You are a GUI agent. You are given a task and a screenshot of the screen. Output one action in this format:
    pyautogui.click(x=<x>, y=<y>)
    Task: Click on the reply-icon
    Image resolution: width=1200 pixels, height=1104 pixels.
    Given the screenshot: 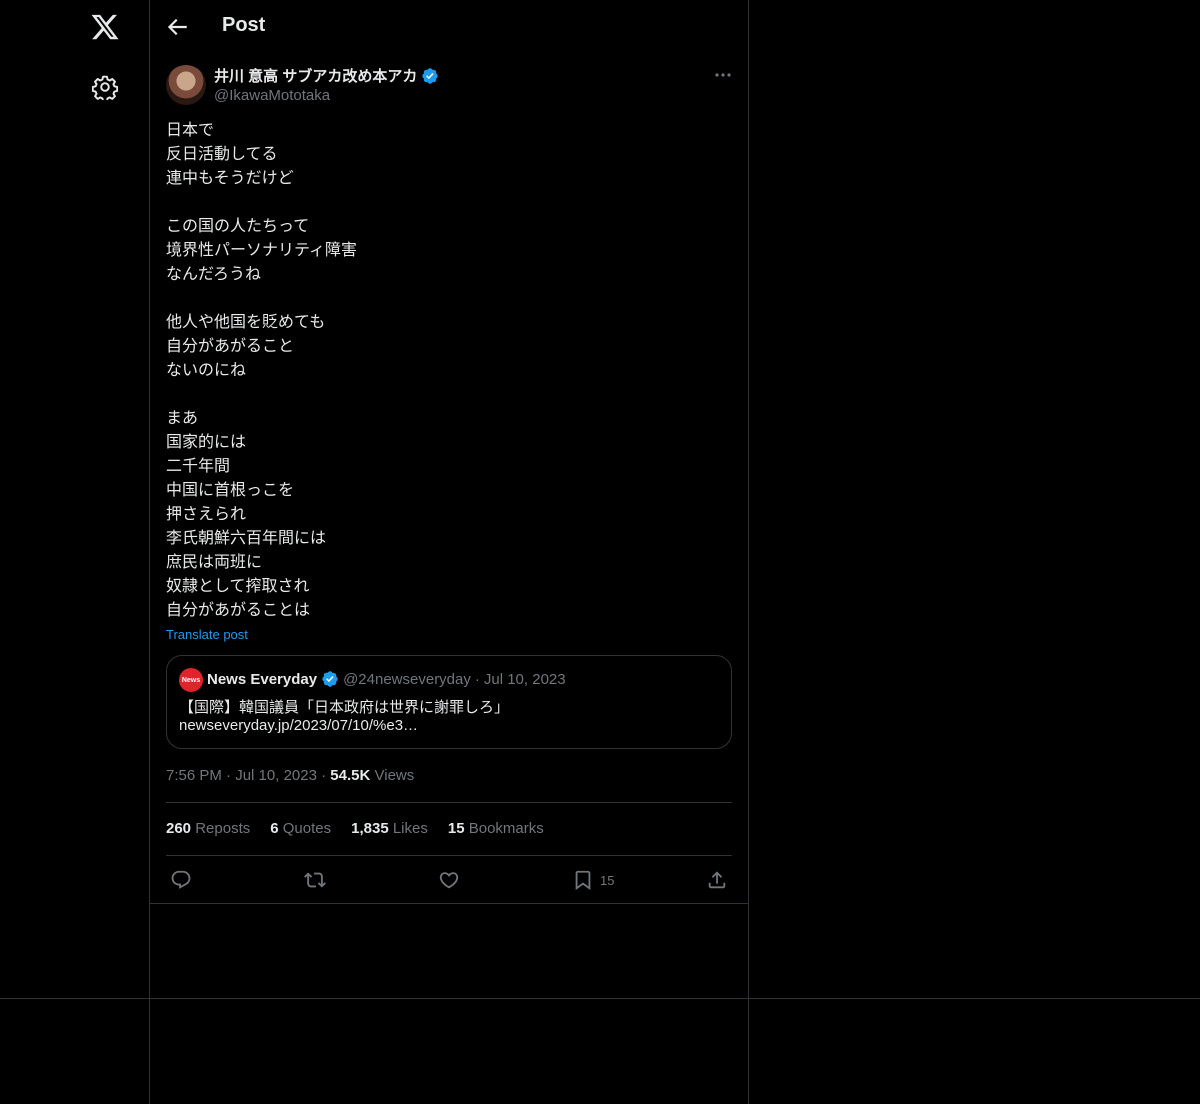 What is the action you would take?
    pyautogui.click(x=181, y=879)
    